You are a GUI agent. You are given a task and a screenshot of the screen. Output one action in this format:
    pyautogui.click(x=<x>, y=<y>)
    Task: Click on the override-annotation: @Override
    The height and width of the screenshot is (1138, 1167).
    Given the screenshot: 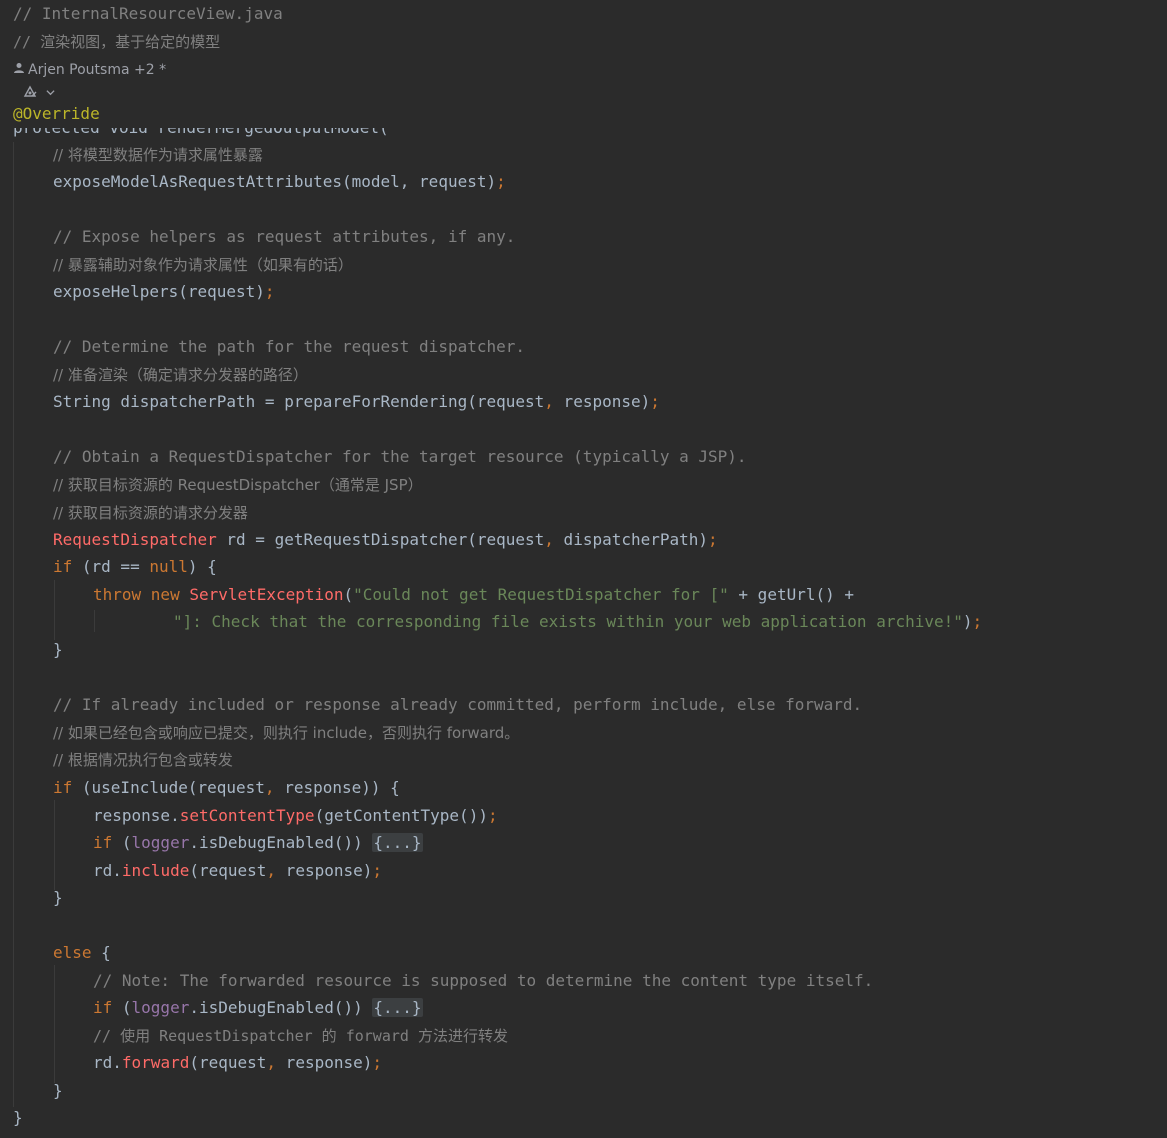 What is the action you would take?
    pyautogui.click(x=56, y=113)
    